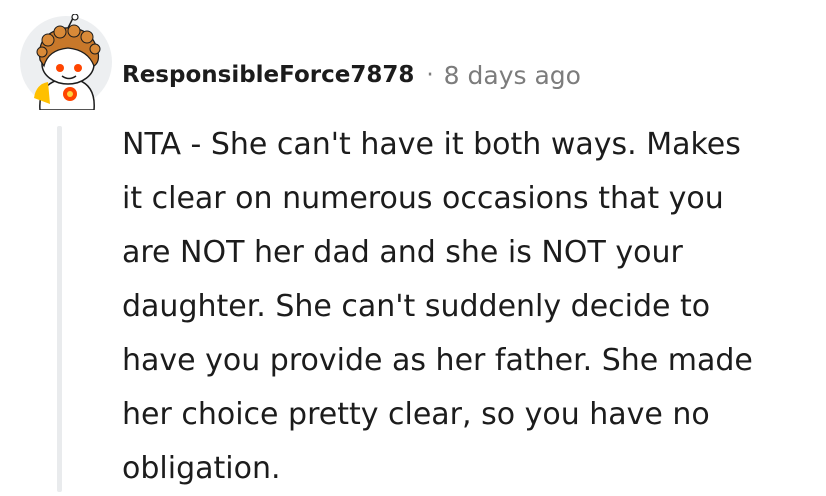 The width and height of the screenshot is (826, 496). I want to click on comment-body-line: it clear on numerous occasions that you, so click(423, 198).